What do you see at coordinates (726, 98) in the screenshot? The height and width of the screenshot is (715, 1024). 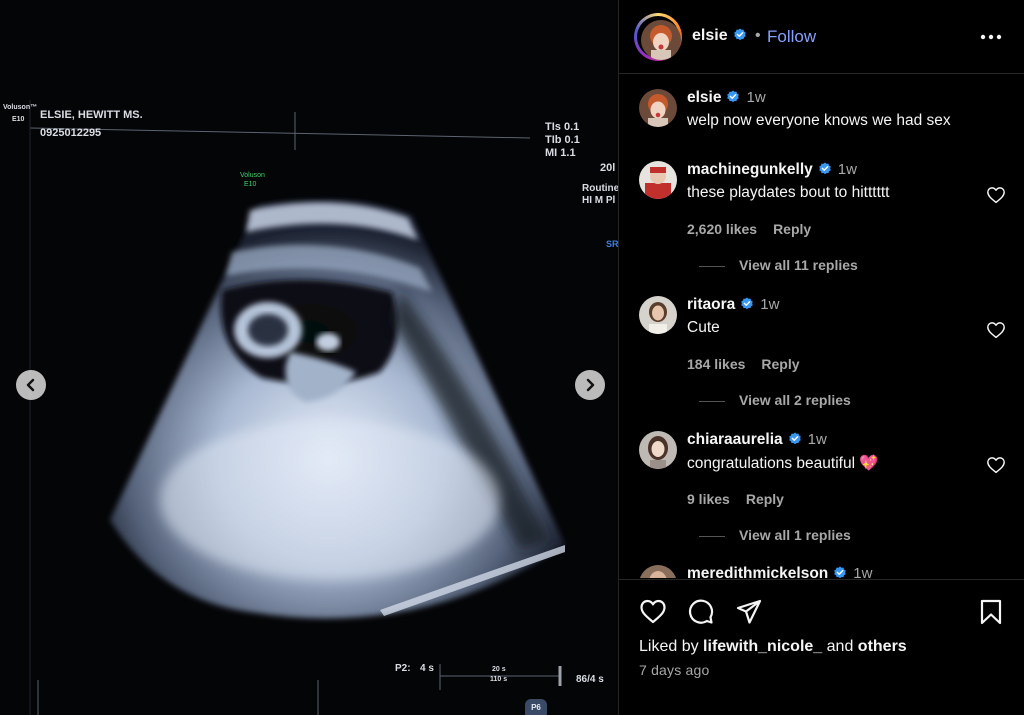 I see `caption-header: elsie 1w` at bounding box center [726, 98].